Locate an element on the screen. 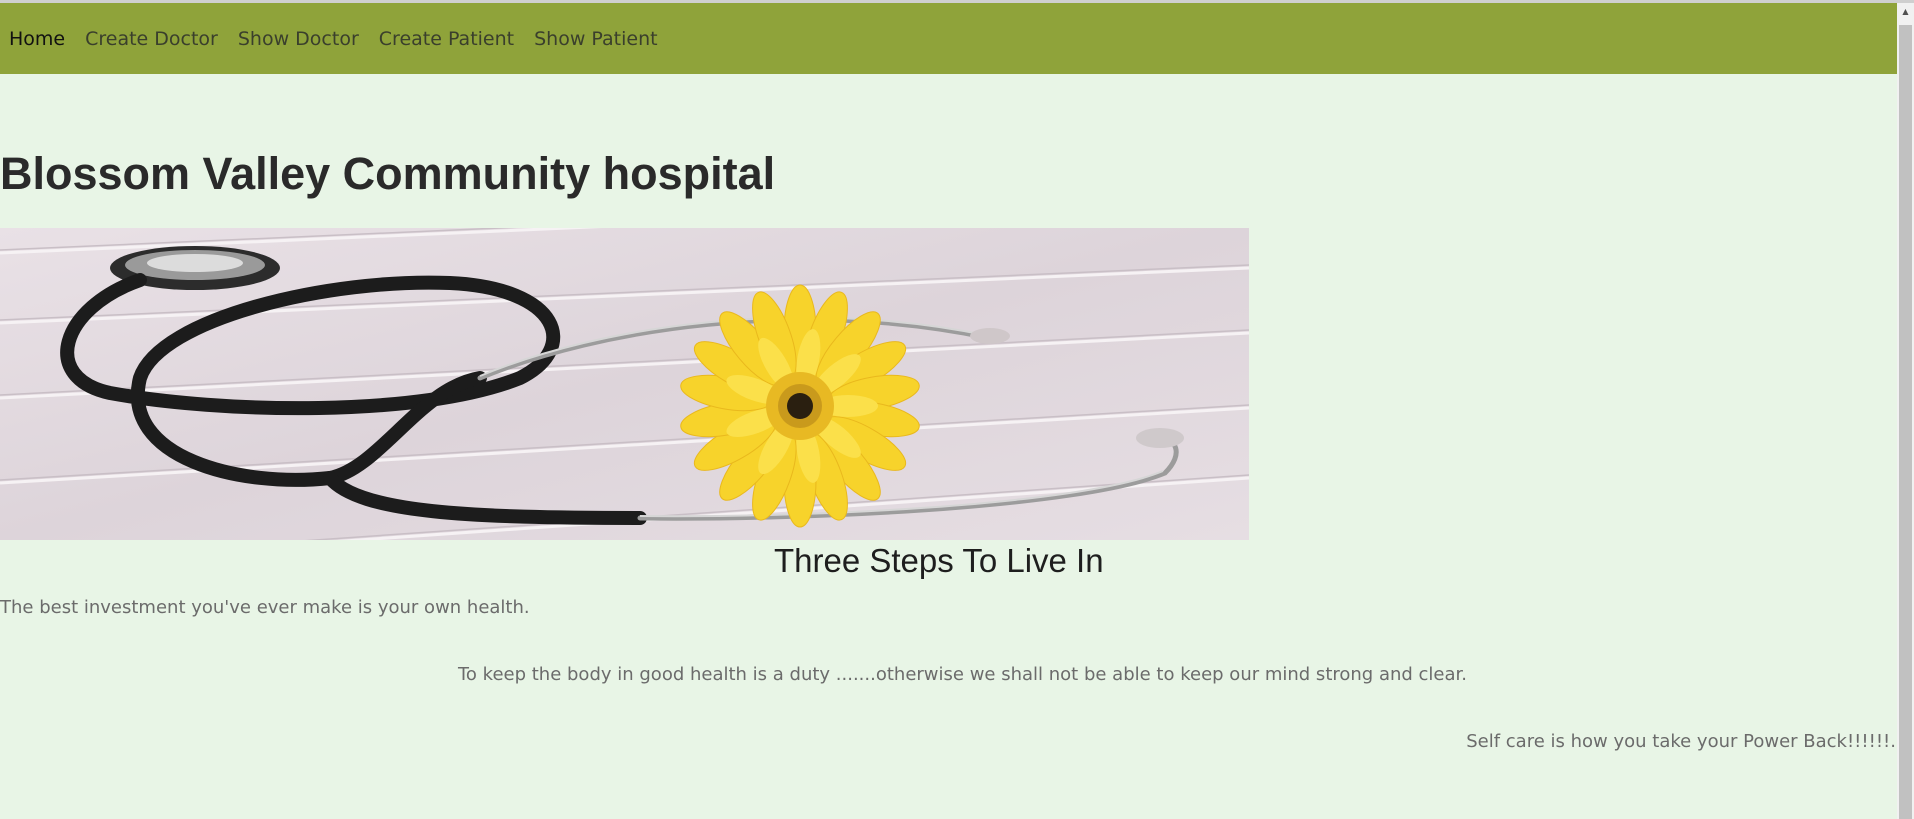 This screenshot has width=1914, height=819. nav-home-link: Home is located at coordinates (37, 39).